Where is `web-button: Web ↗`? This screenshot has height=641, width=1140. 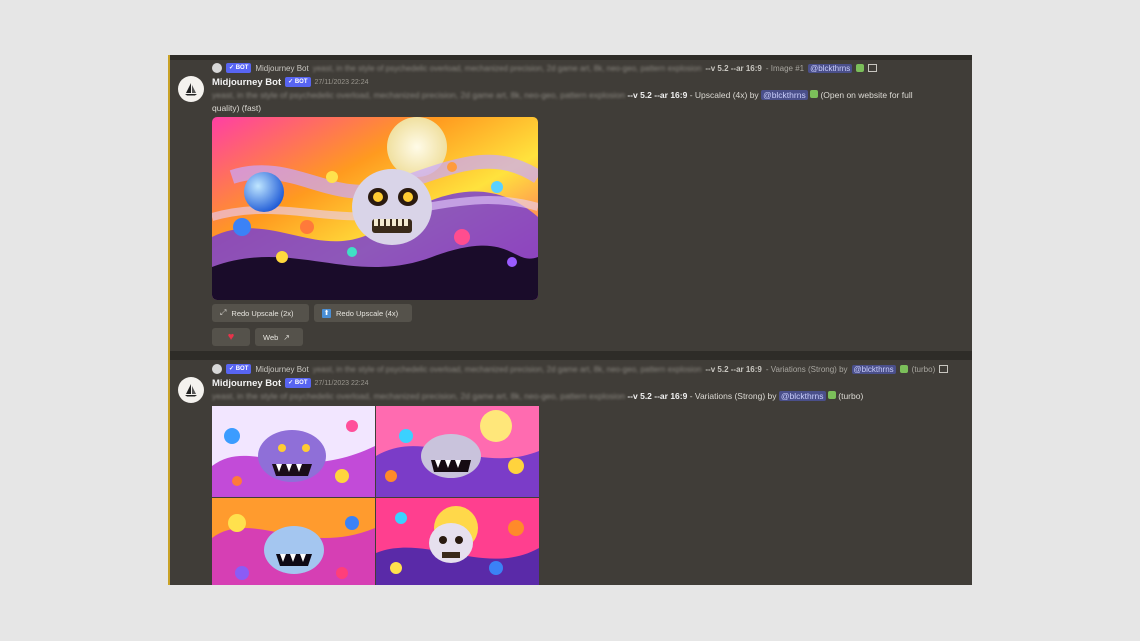
web-button: Web ↗ is located at coordinates (279, 337).